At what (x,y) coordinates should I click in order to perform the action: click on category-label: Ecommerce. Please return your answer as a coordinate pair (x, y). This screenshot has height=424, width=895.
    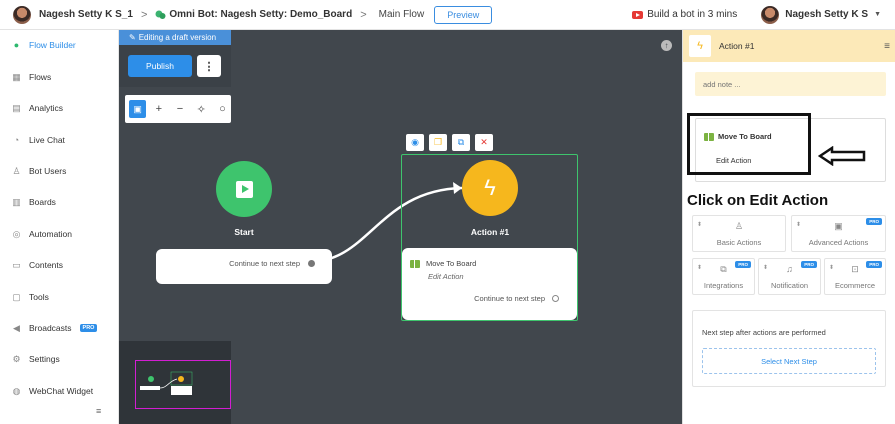
    Looking at the image, I should click on (854, 285).